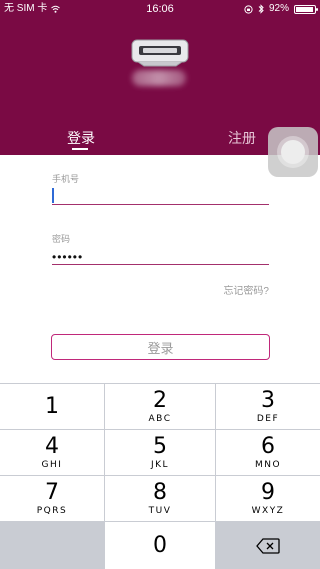 The image size is (320, 569). What do you see at coordinates (234, 289) in the screenshot?
I see `forgot-password-link: 忘记密码?` at bounding box center [234, 289].